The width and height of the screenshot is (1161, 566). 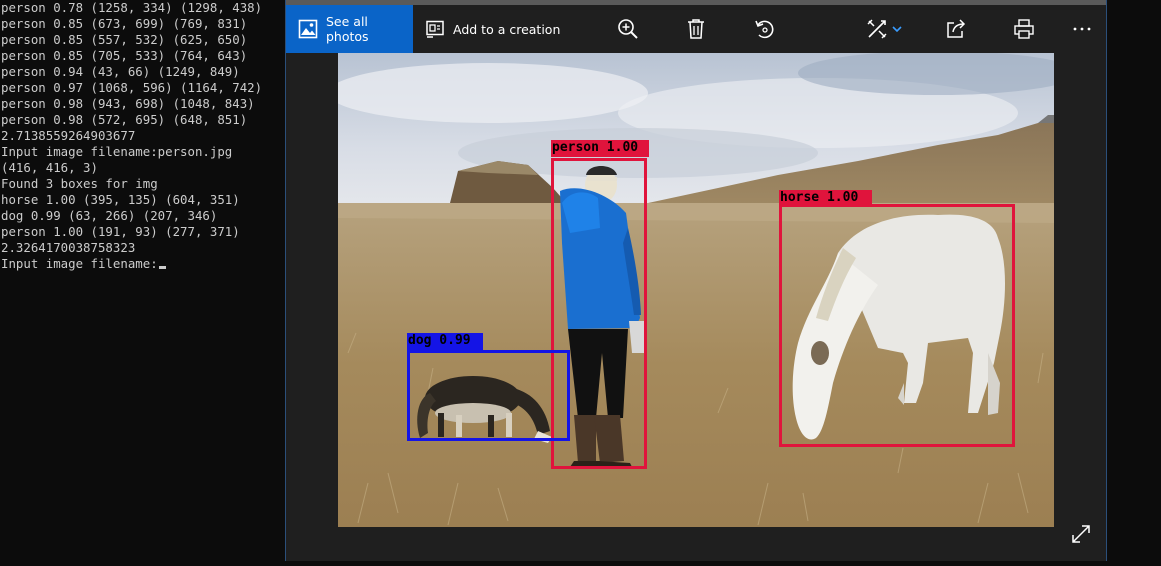 I want to click on print-button, so click(x=1024, y=29).